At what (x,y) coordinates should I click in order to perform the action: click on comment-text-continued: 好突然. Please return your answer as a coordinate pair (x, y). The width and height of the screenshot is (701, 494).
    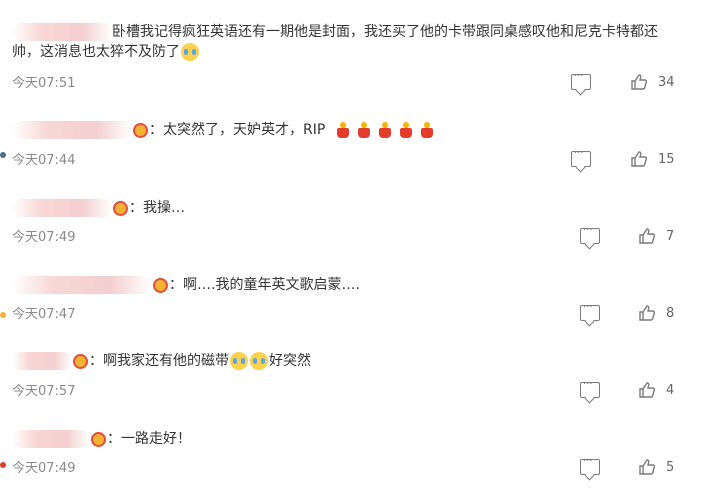
    Looking at the image, I should click on (290, 361).